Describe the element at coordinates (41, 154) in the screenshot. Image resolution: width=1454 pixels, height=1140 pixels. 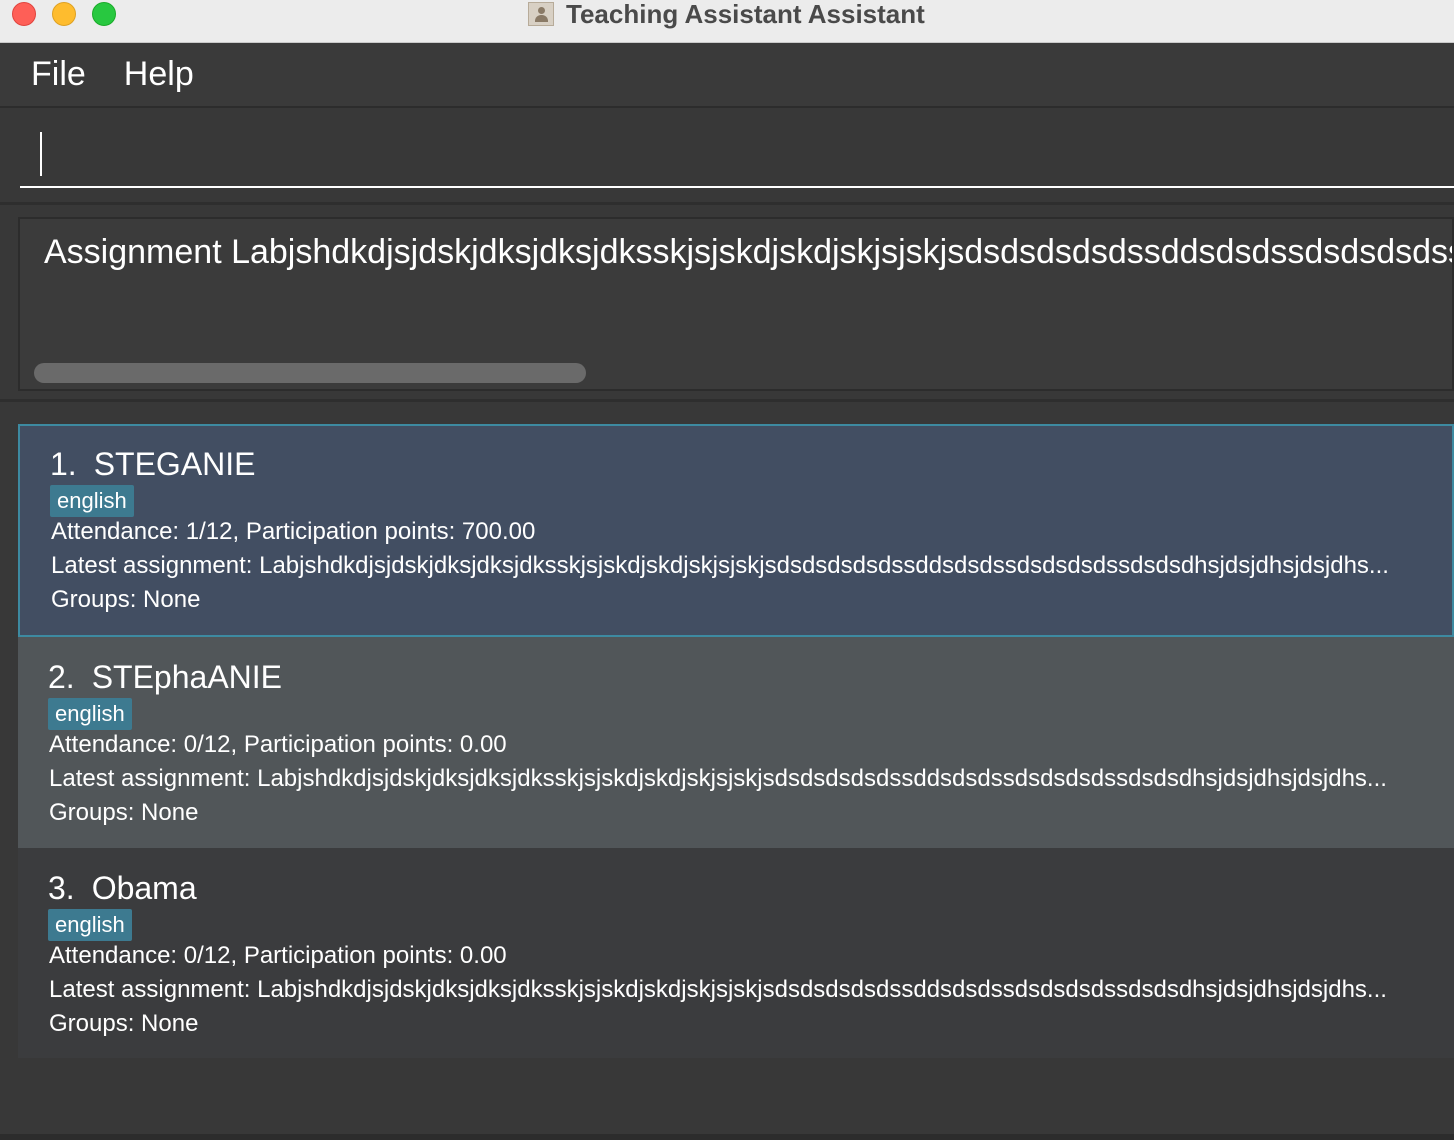
I see `text-caret` at that location.